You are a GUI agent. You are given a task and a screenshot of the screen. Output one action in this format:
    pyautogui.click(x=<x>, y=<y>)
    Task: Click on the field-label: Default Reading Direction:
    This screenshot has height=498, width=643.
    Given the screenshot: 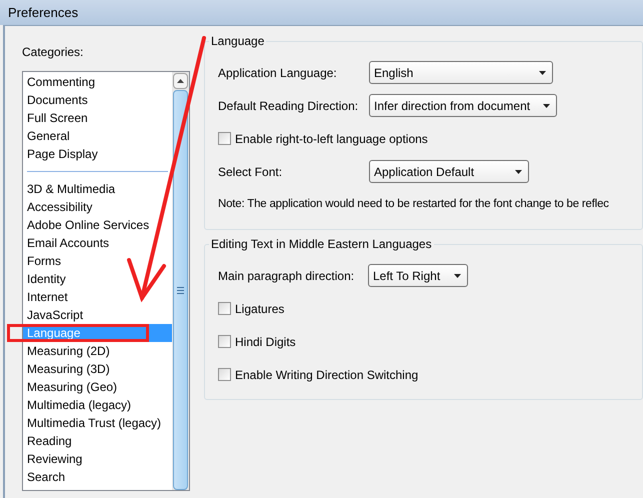 What is the action you would take?
    pyautogui.click(x=289, y=106)
    